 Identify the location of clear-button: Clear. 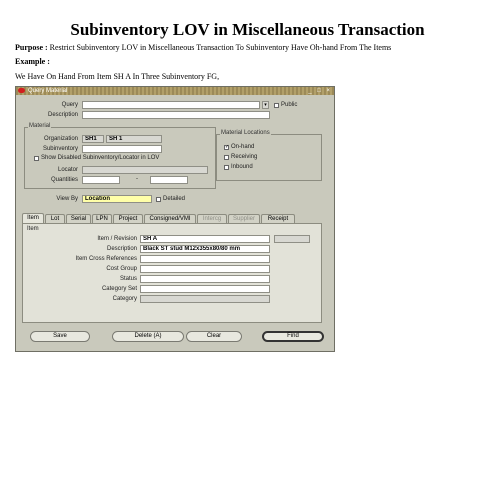
(214, 336).